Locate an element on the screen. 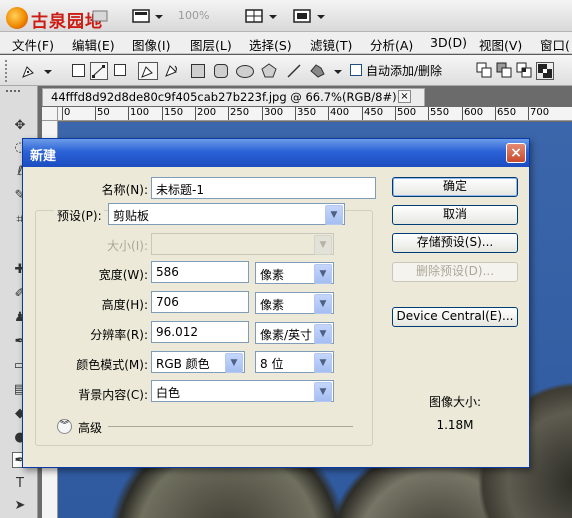 Image resolution: width=572 pixels, height=518 pixels. screen-mode-icon is located at coordinates (311, 16).